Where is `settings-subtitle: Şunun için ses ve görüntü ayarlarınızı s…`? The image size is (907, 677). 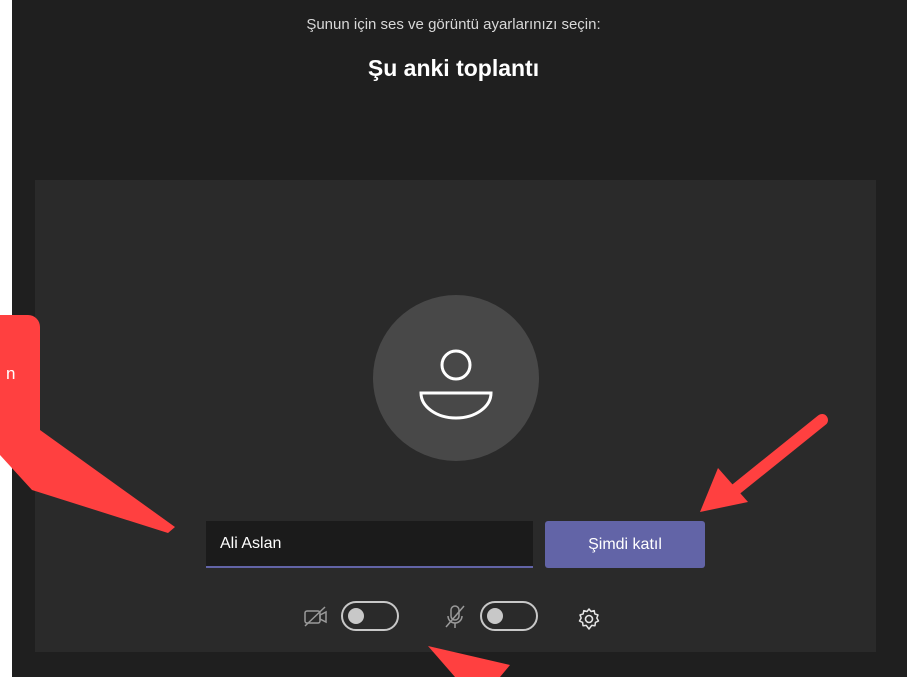
settings-subtitle: Şunun için ses ve görüntü ayarlarınızı s… is located at coordinates (453, 24).